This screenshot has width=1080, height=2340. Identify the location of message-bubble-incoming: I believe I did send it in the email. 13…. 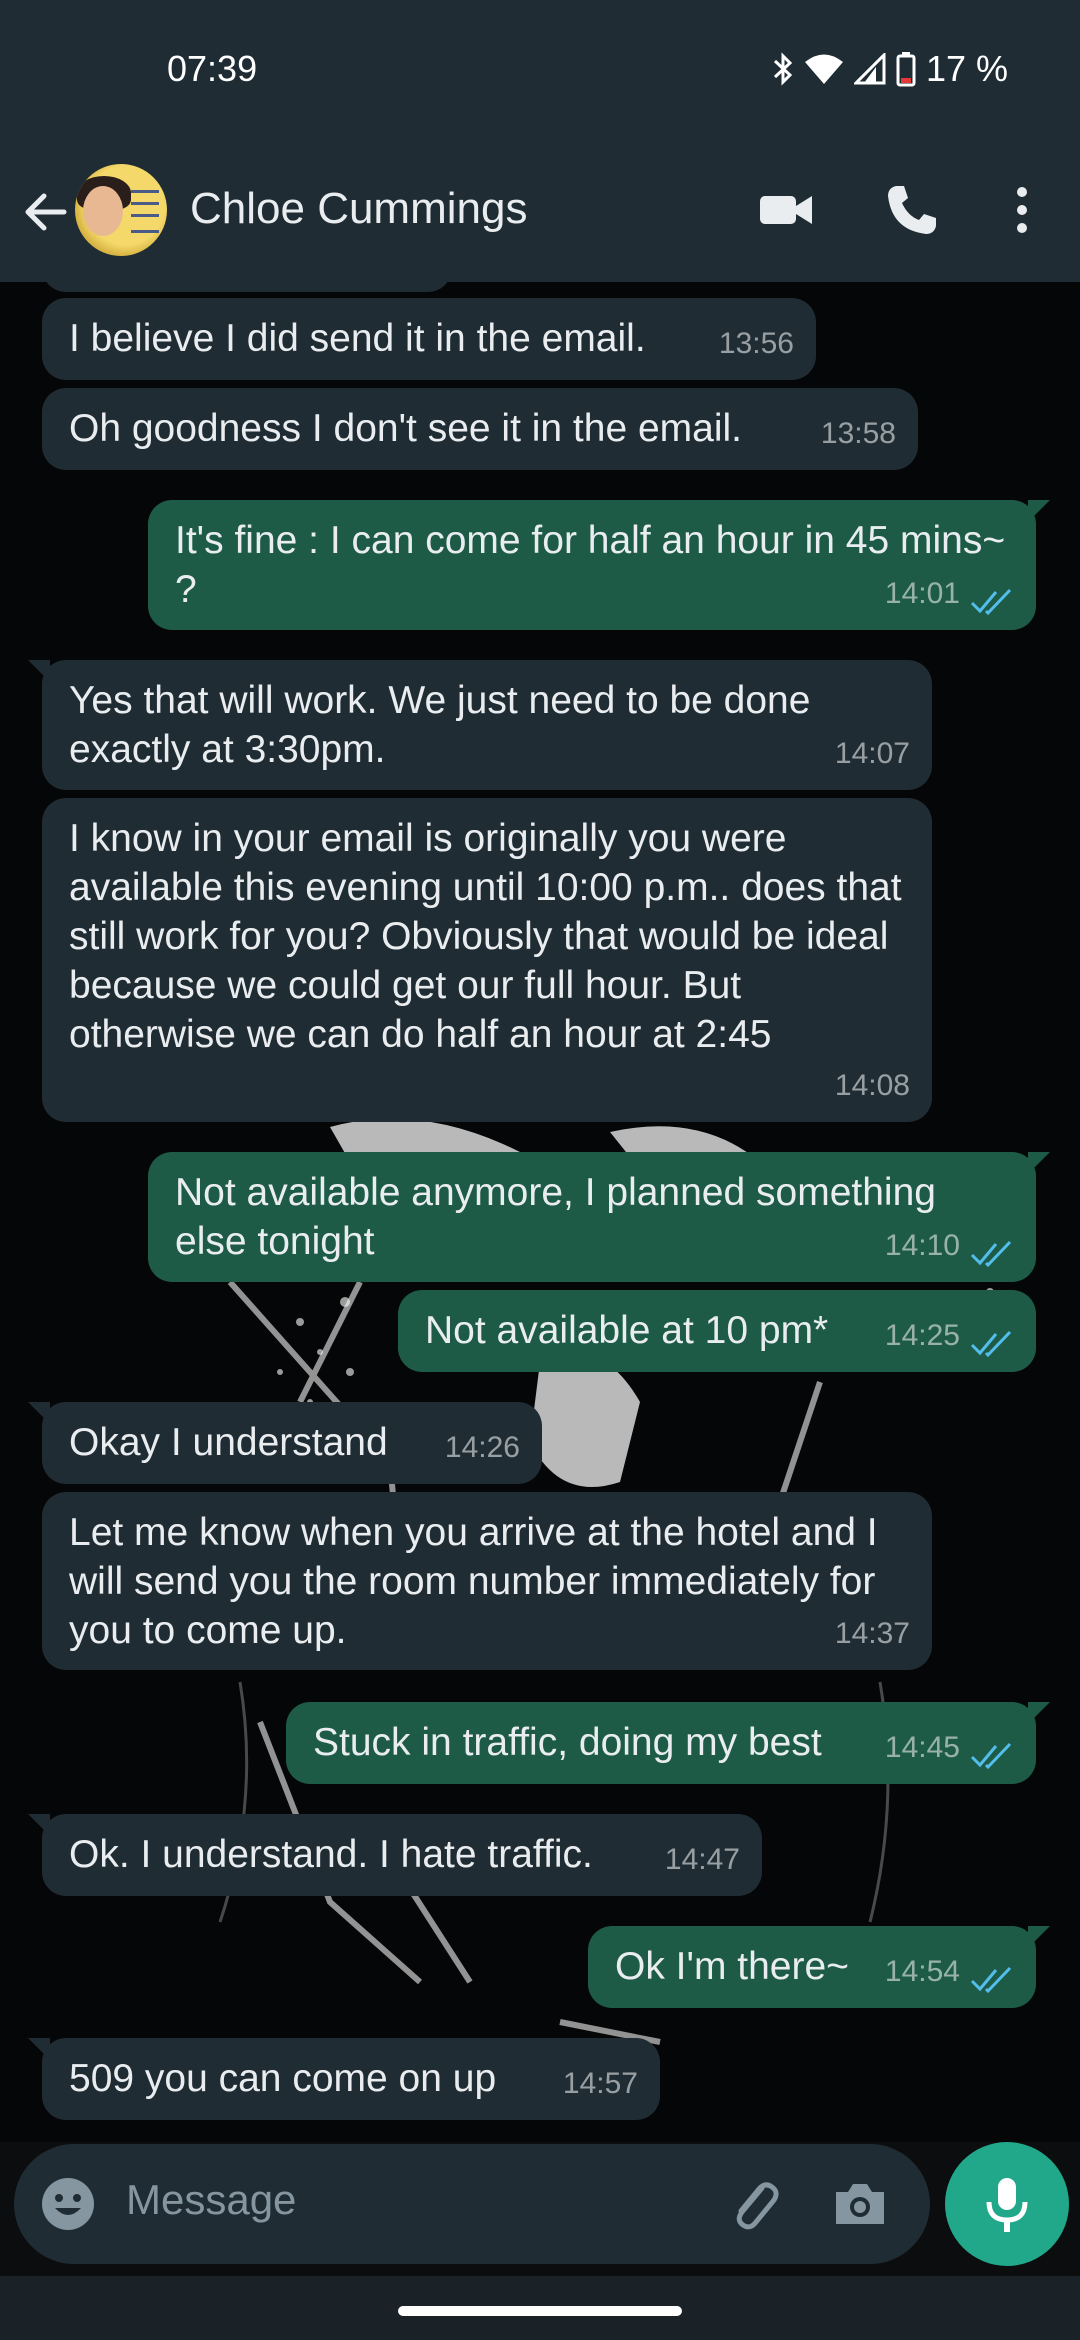
(429, 339).